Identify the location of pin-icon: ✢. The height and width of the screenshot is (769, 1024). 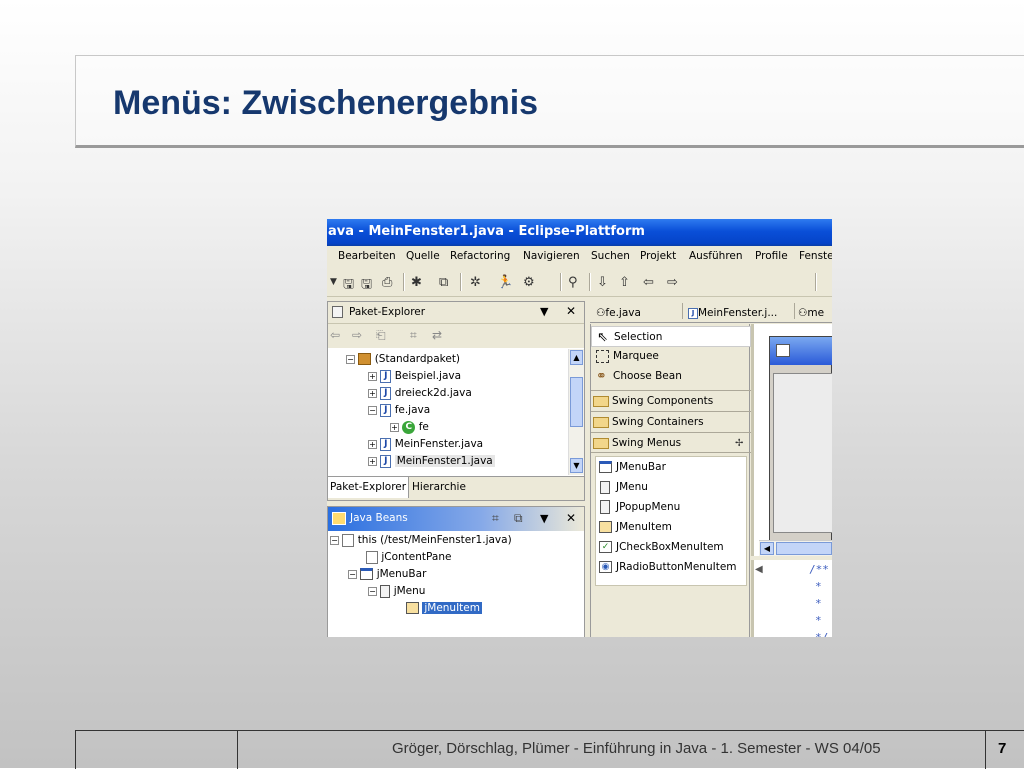
(739, 443).